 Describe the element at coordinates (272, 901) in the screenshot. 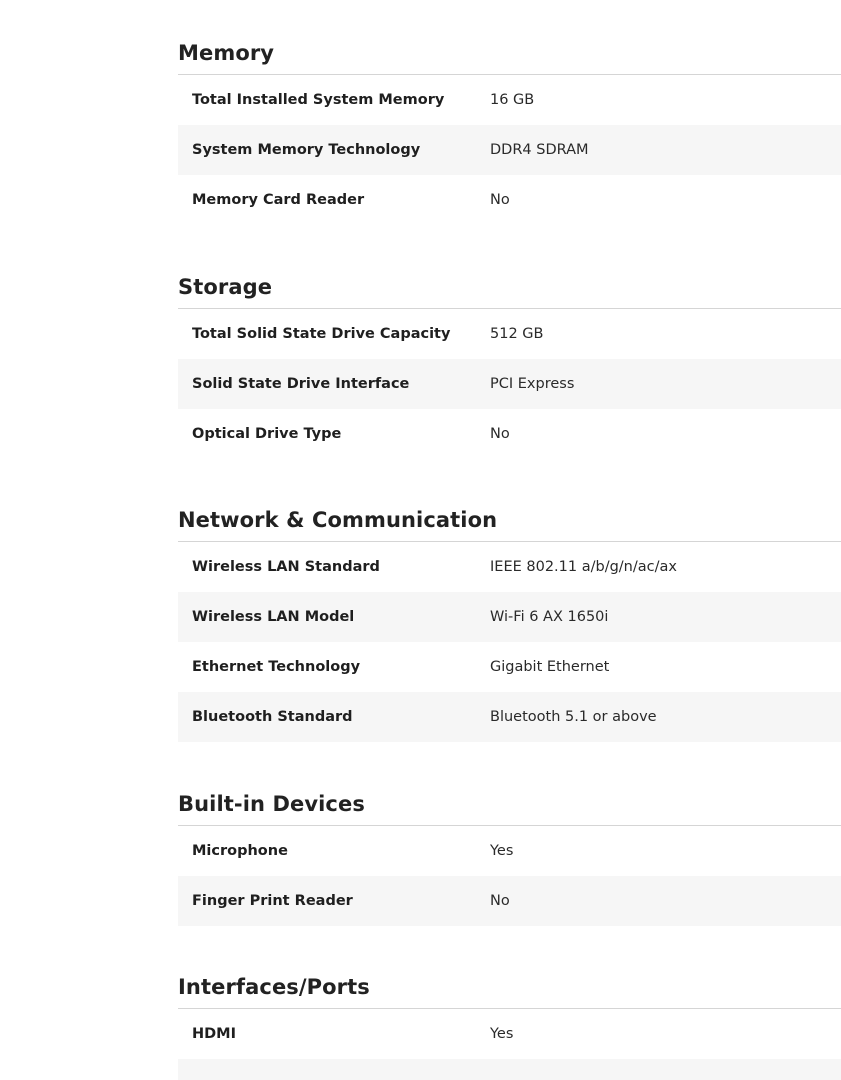

I see `spec-label: Finger Print Reader` at that location.